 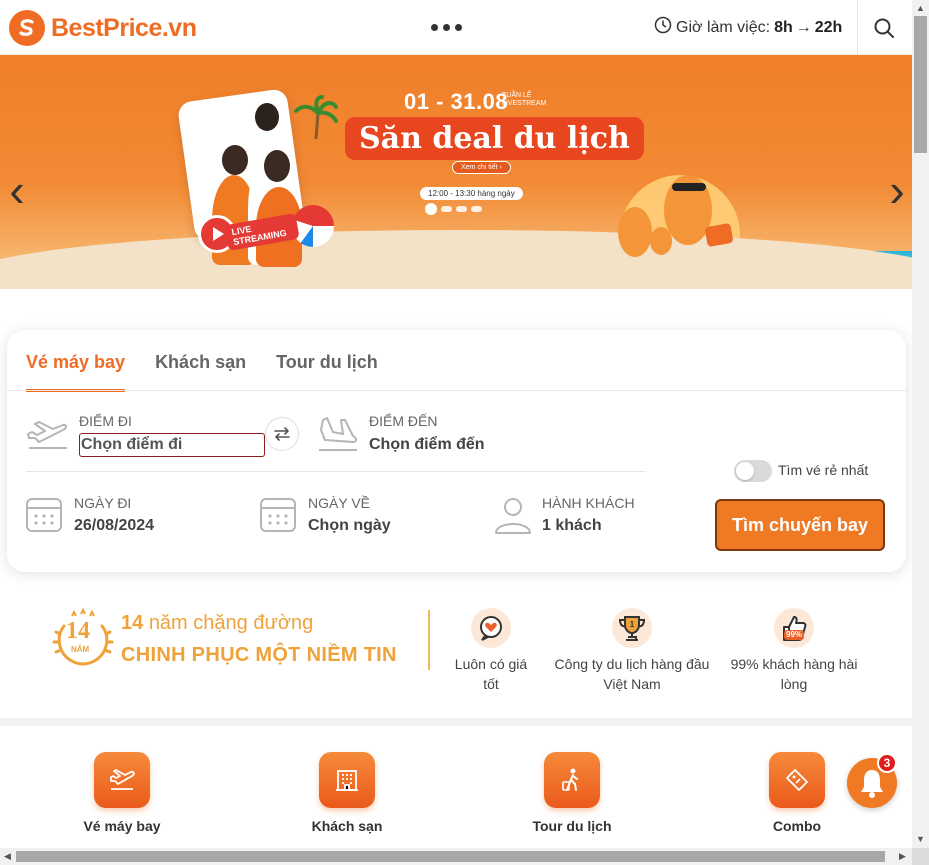 What do you see at coordinates (456, 101) in the screenshot?
I see `promo-dates: 01 - 31.08` at bounding box center [456, 101].